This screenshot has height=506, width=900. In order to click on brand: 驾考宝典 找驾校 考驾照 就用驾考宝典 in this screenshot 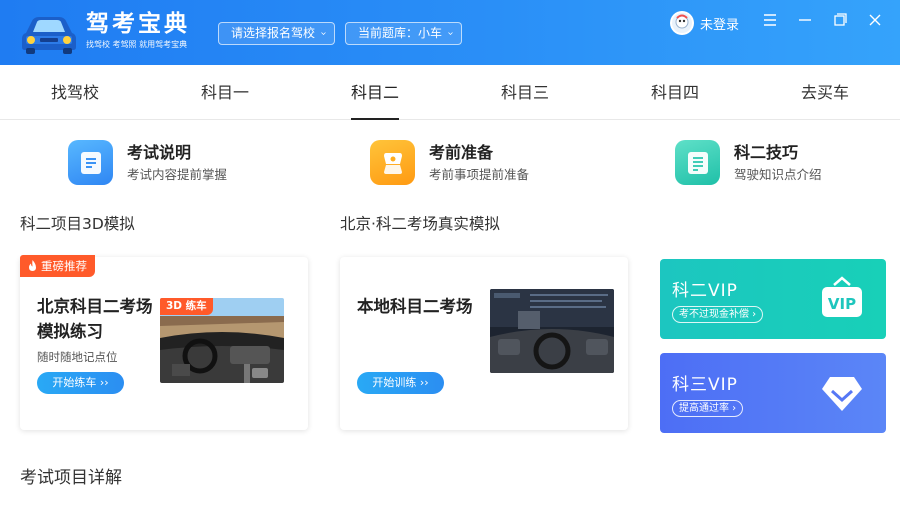, I will do `click(138, 29)`.